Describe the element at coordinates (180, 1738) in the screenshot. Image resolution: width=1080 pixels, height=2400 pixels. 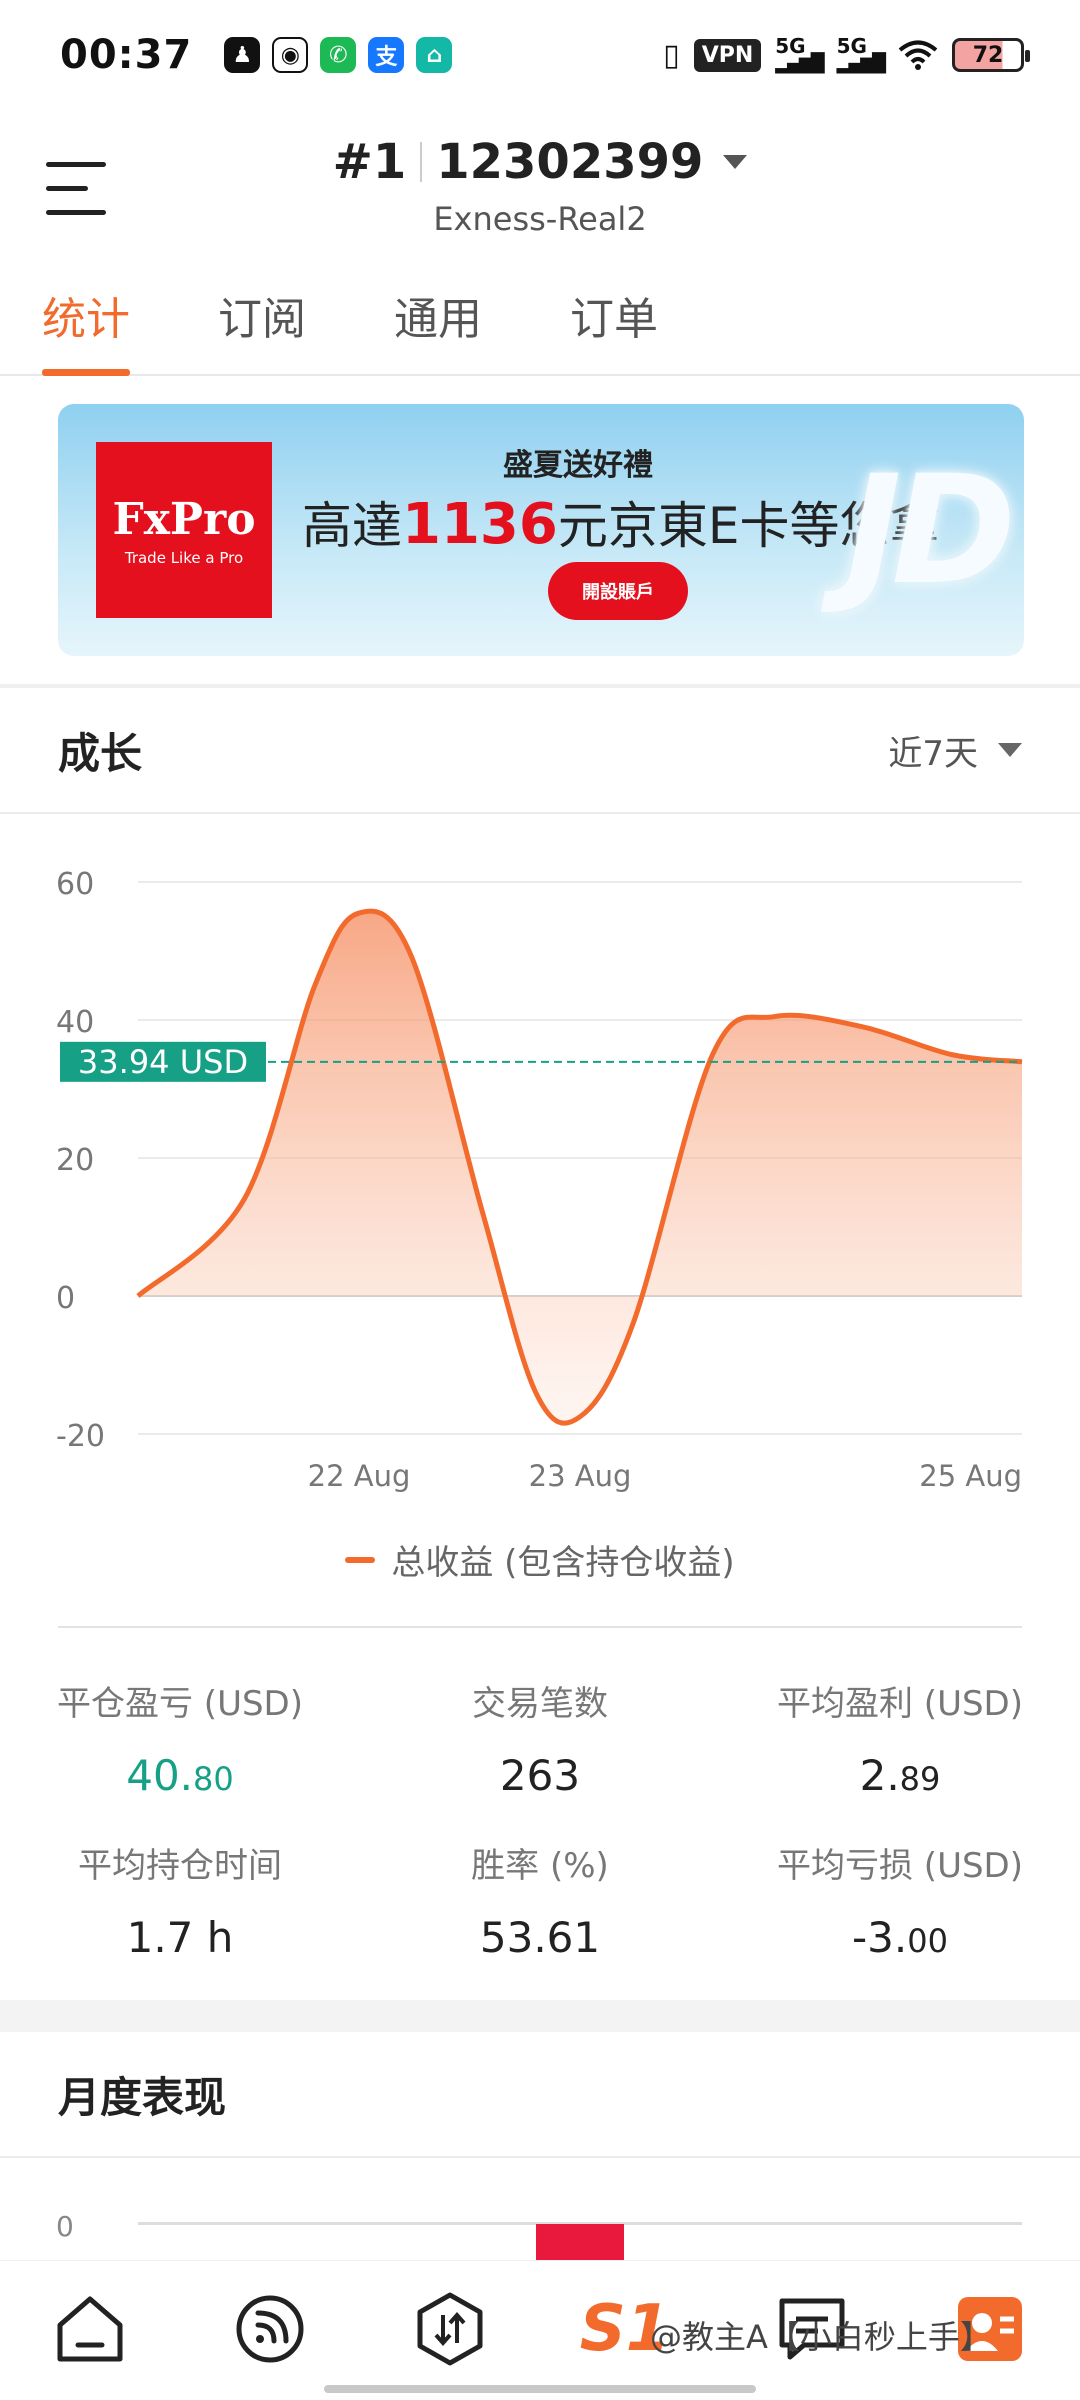
I see `stat-closed-pnl: 平仓盈亏 (USD) 40.80` at that location.